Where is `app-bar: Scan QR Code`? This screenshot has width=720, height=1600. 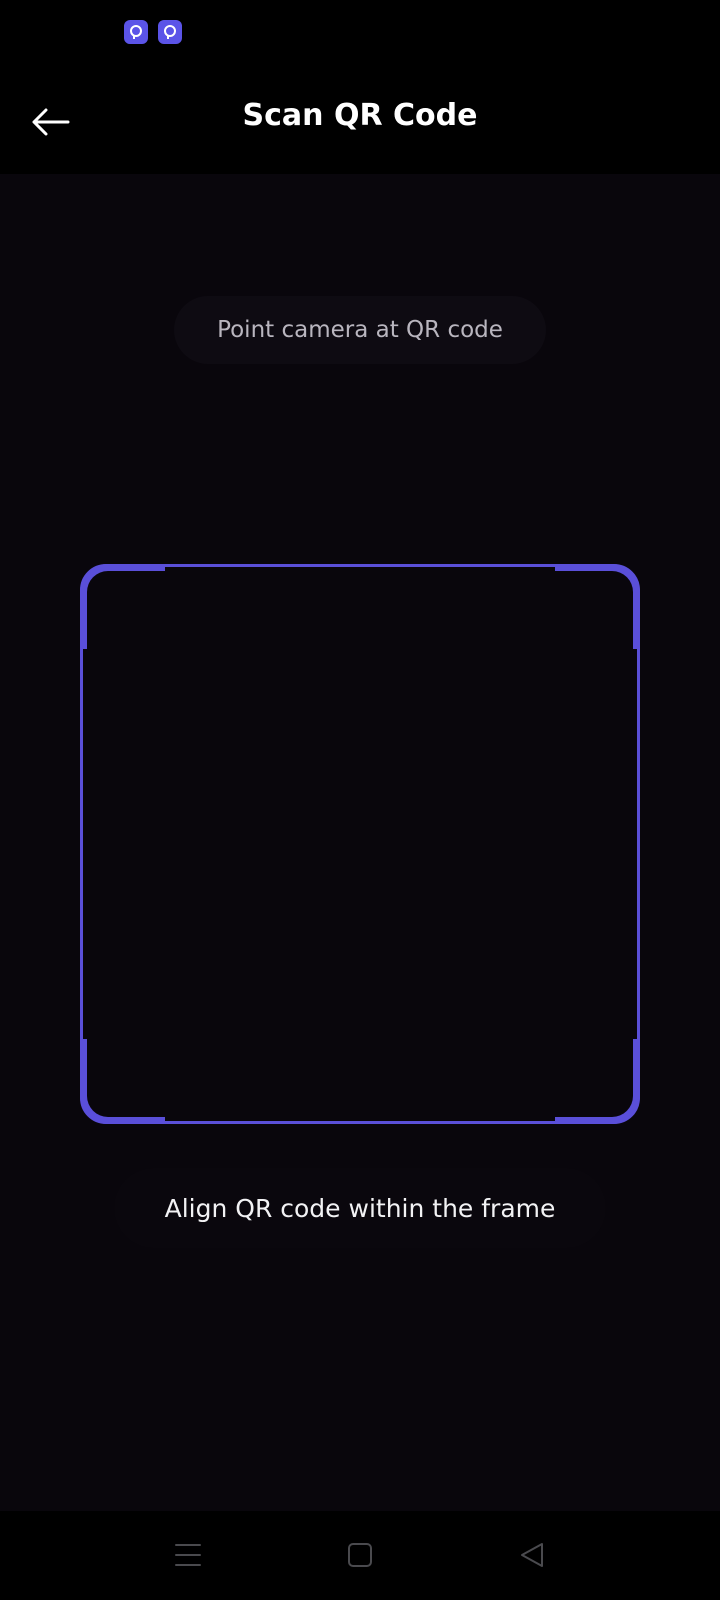 app-bar: Scan QR Code is located at coordinates (360, 122).